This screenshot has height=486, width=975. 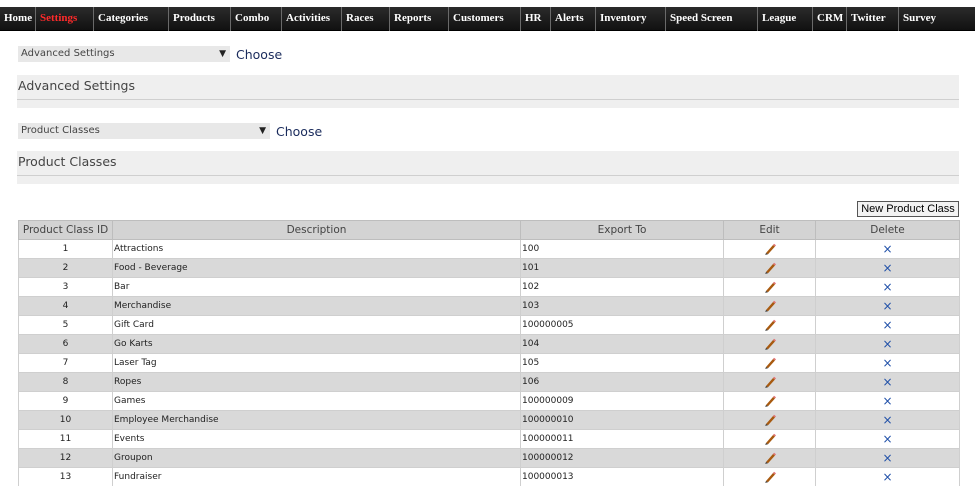 I want to click on nav-item-survey: Survey, so click(x=921, y=18).